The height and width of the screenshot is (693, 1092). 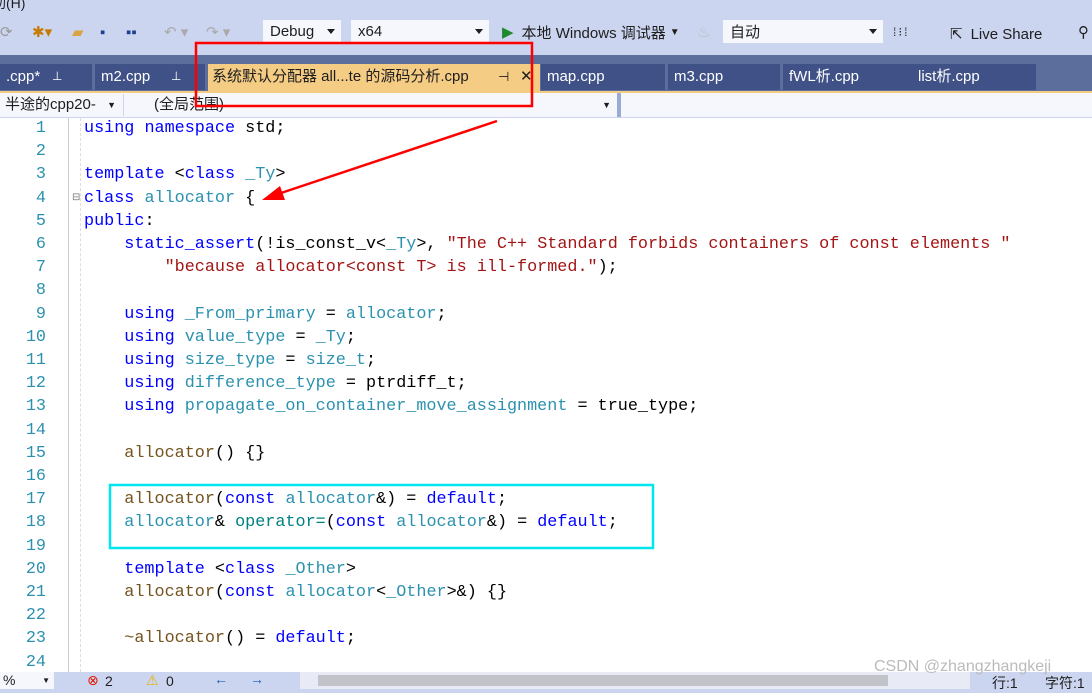 What do you see at coordinates (260, 128) in the screenshot?
I see `code-token: std;` at bounding box center [260, 128].